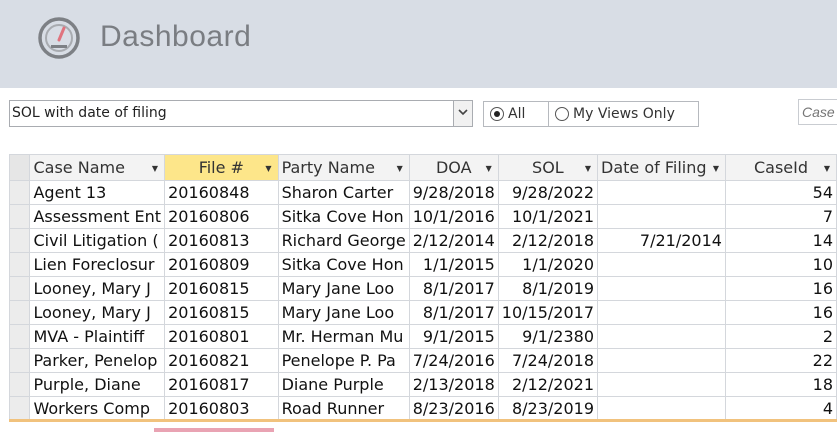 Image resolution: width=837 pixels, height=433 pixels. Describe the element at coordinates (97, 336) in the screenshot. I see `table-cell: MVA - Plaintiff` at that location.